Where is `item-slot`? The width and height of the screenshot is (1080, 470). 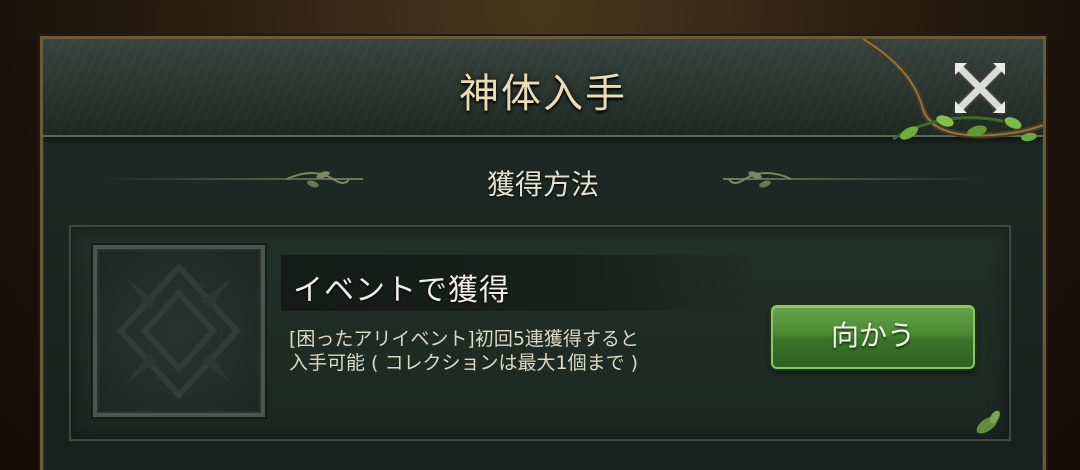
item-slot is located at coordinates (179, 331).